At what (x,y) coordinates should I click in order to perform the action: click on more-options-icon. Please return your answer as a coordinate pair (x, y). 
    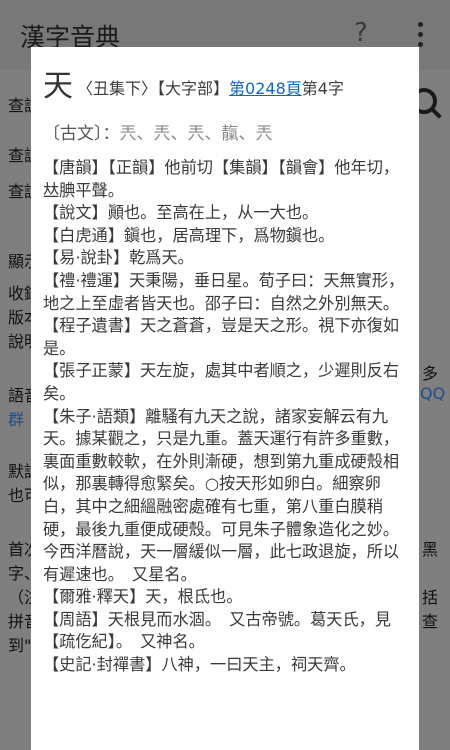
    Looking at the image, I should click on (421, 35).